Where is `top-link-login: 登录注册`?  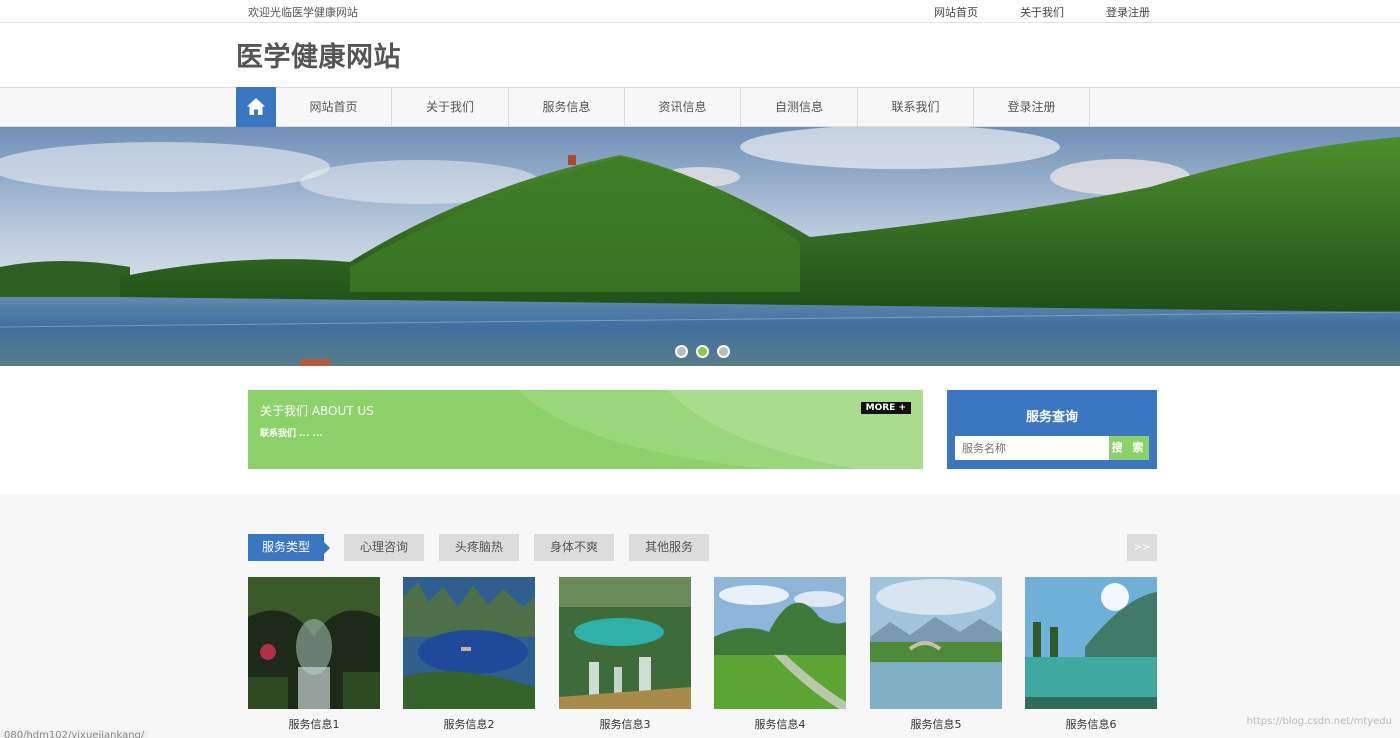 top-link-login: 登录注册 is located at coordinates (1128, 12).